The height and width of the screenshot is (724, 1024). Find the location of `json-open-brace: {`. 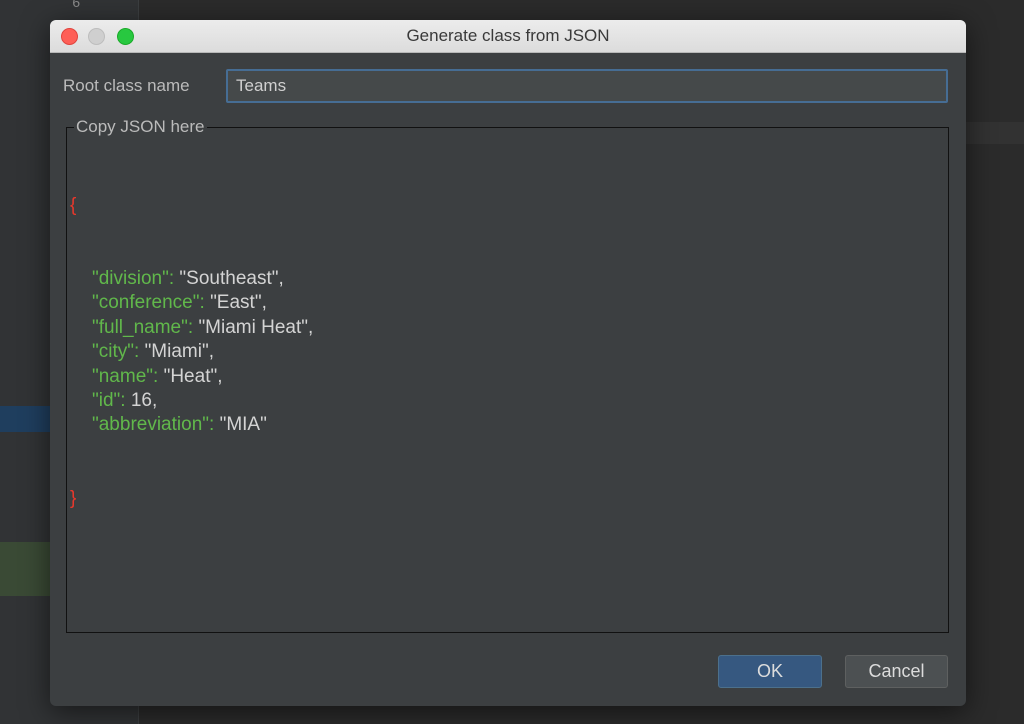

json-open-brace: { is located at coordinates (73, 205).